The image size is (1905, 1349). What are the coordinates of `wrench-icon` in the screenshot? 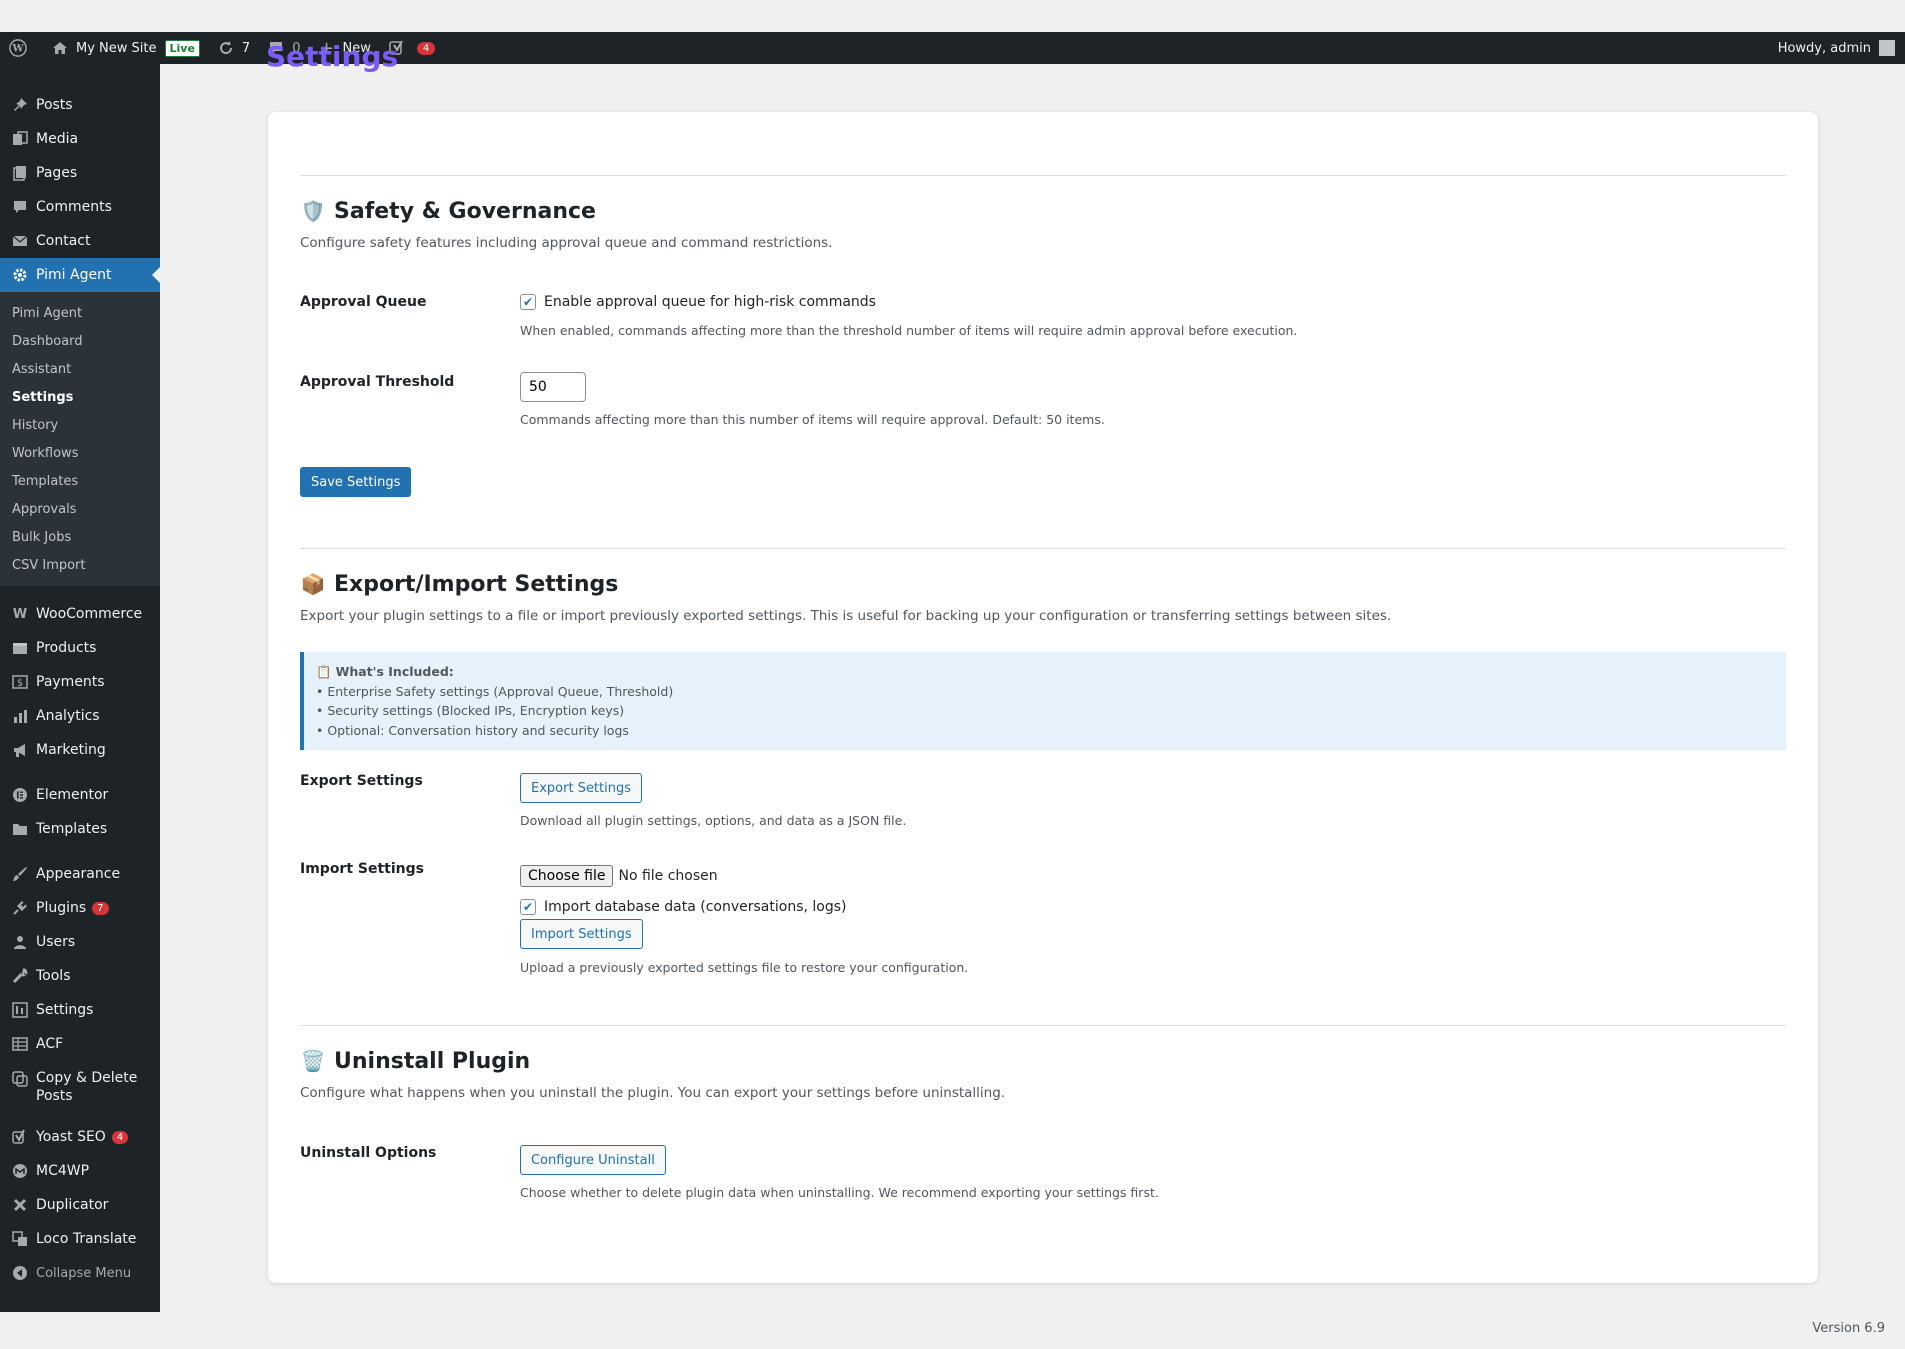 It's located at (20, 976).